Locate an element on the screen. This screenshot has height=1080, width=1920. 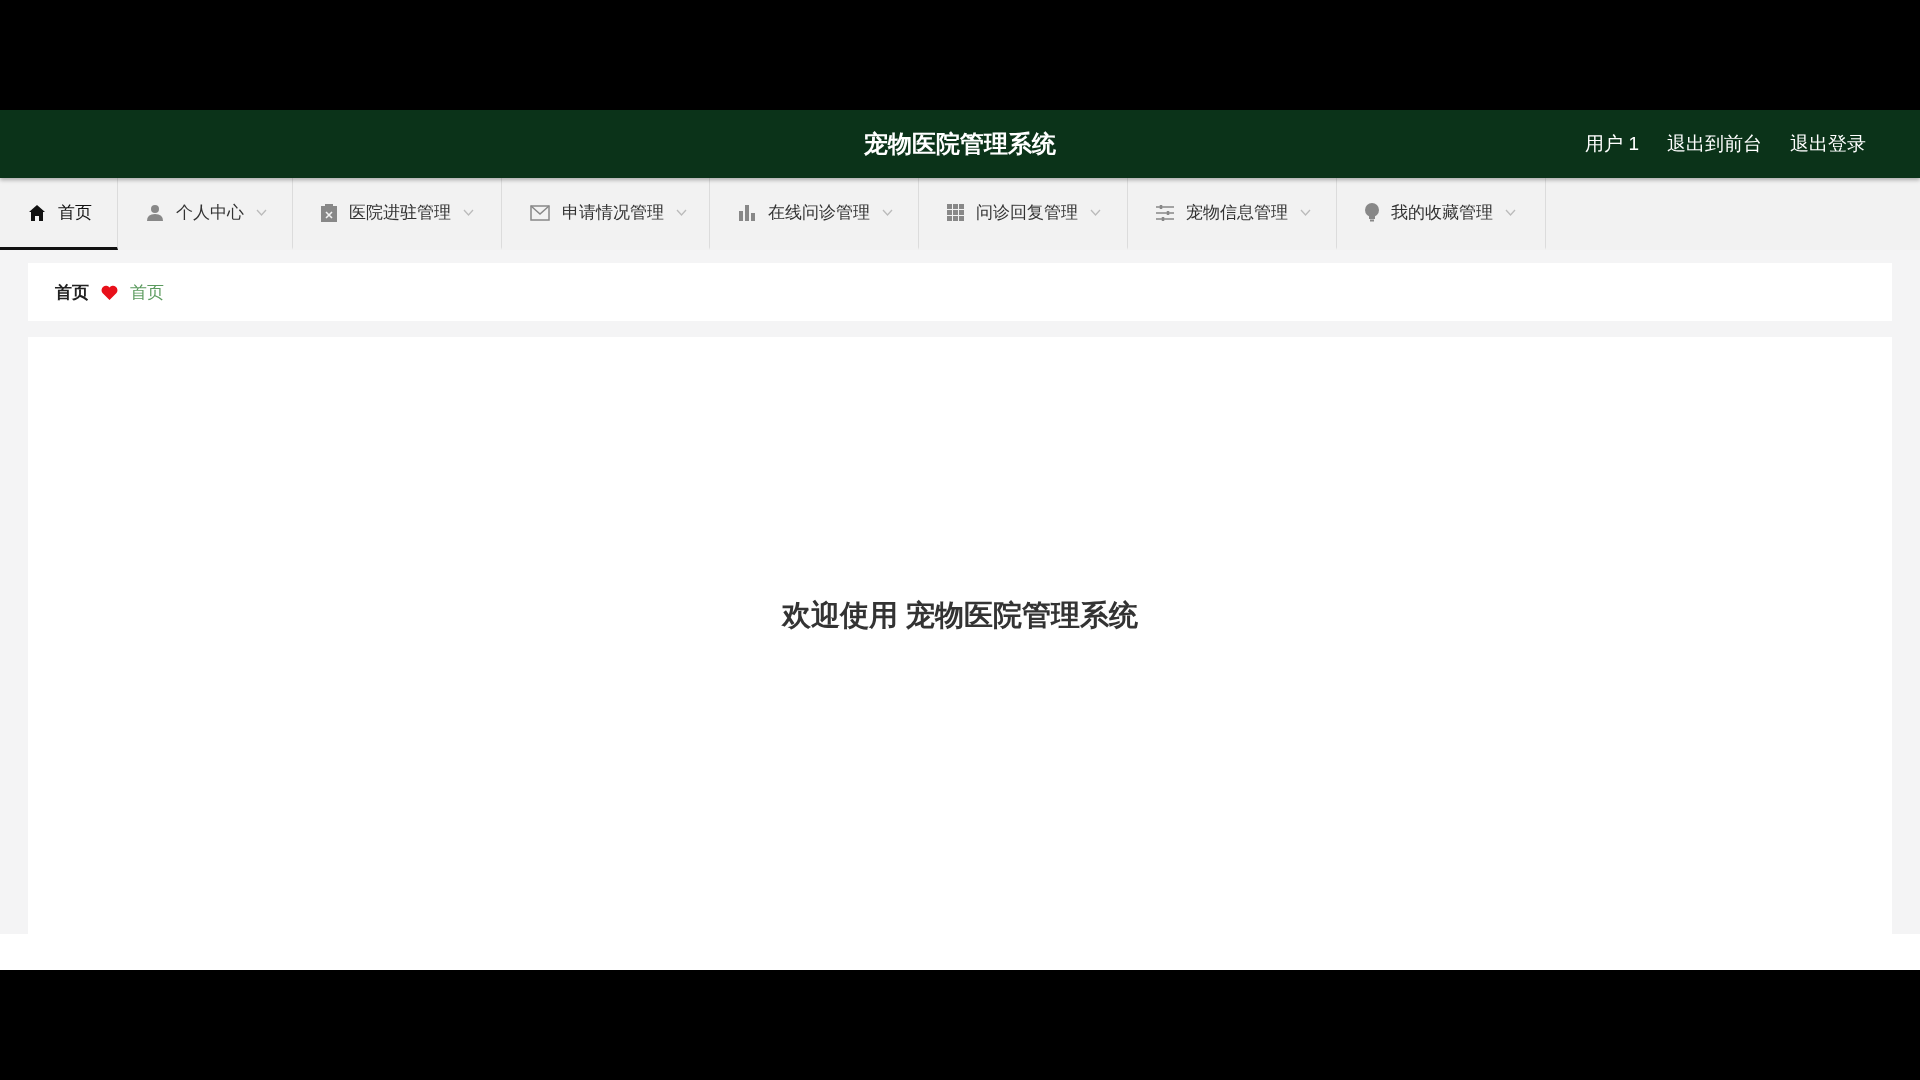
envelope-icon is located at coordinates (540, 212).